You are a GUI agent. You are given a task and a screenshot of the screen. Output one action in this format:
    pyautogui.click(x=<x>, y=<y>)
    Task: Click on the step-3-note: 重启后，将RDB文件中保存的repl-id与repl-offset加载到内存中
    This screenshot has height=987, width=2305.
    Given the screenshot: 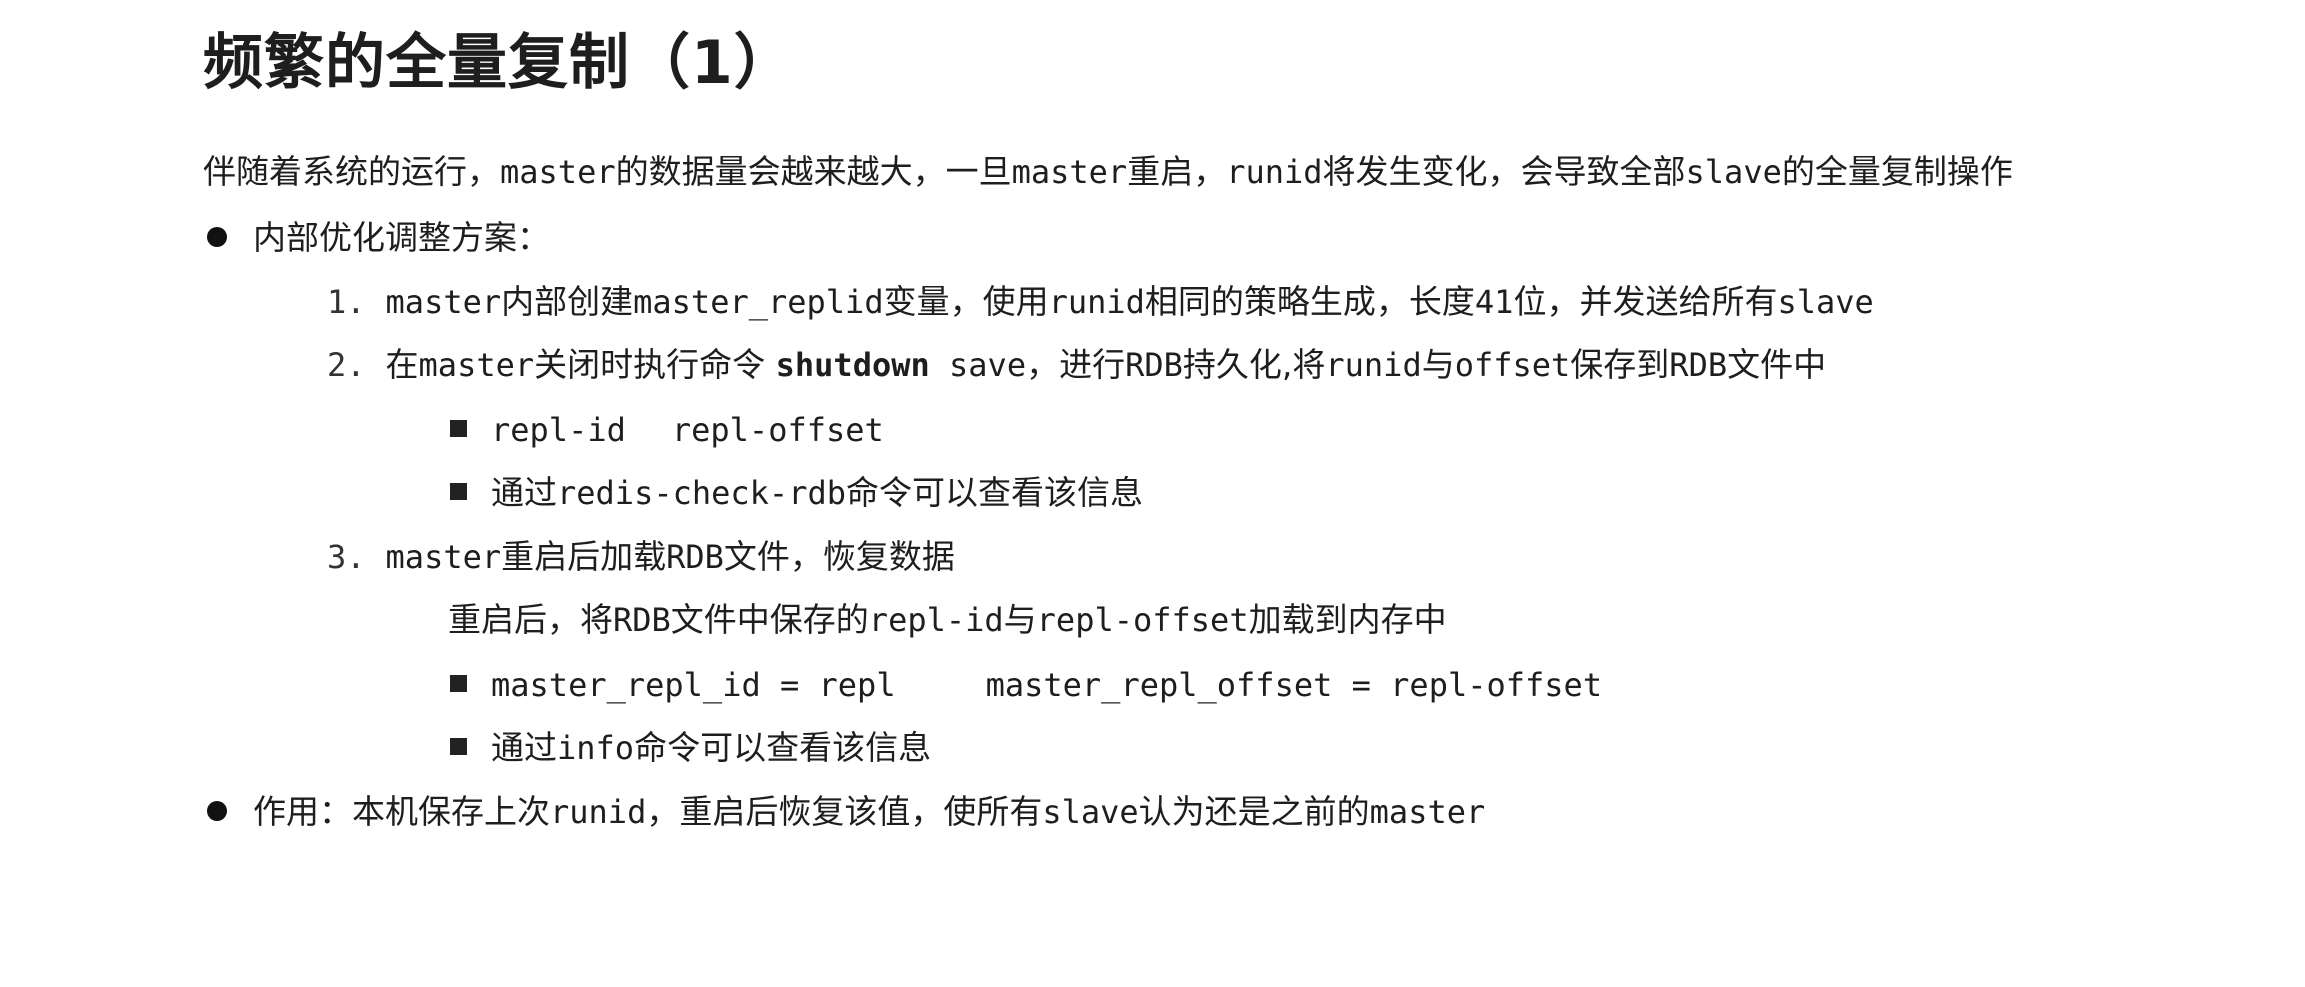 What is the action you would take?
    pyautogui.click(x=947, y=619)
    